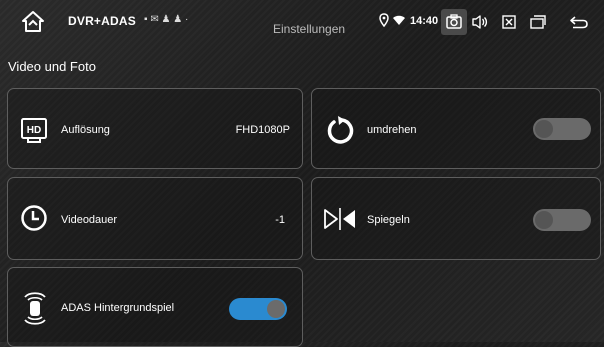  Describe the element at coordinates (102, 21) in the screenshot. I see `app-title: DVR+ADAS` at that location.